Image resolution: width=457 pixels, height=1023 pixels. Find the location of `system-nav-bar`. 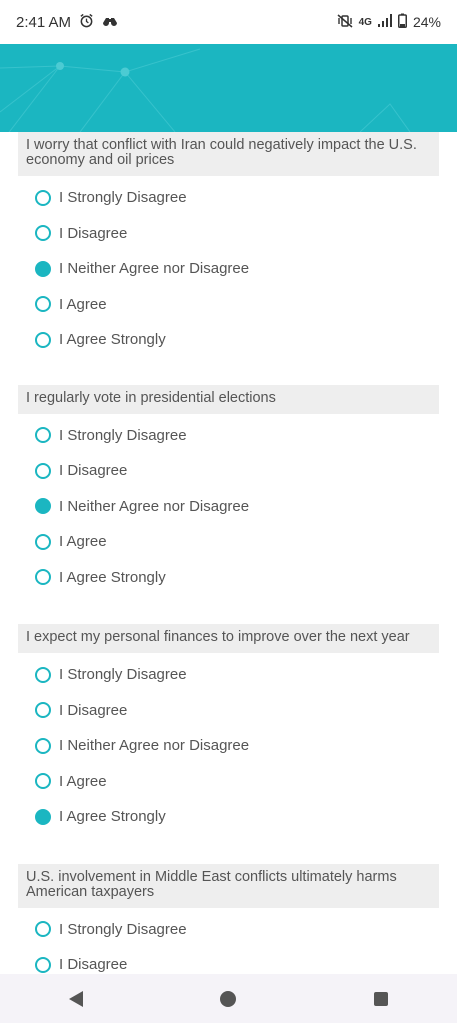

system-nav-bar is located at coordinates (228, 998).